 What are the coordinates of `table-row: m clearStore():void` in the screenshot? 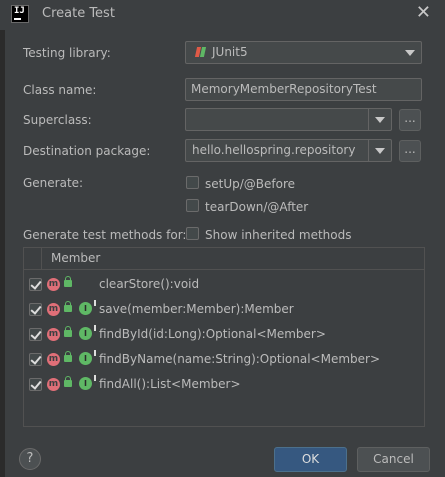 It's located at (224, 285).